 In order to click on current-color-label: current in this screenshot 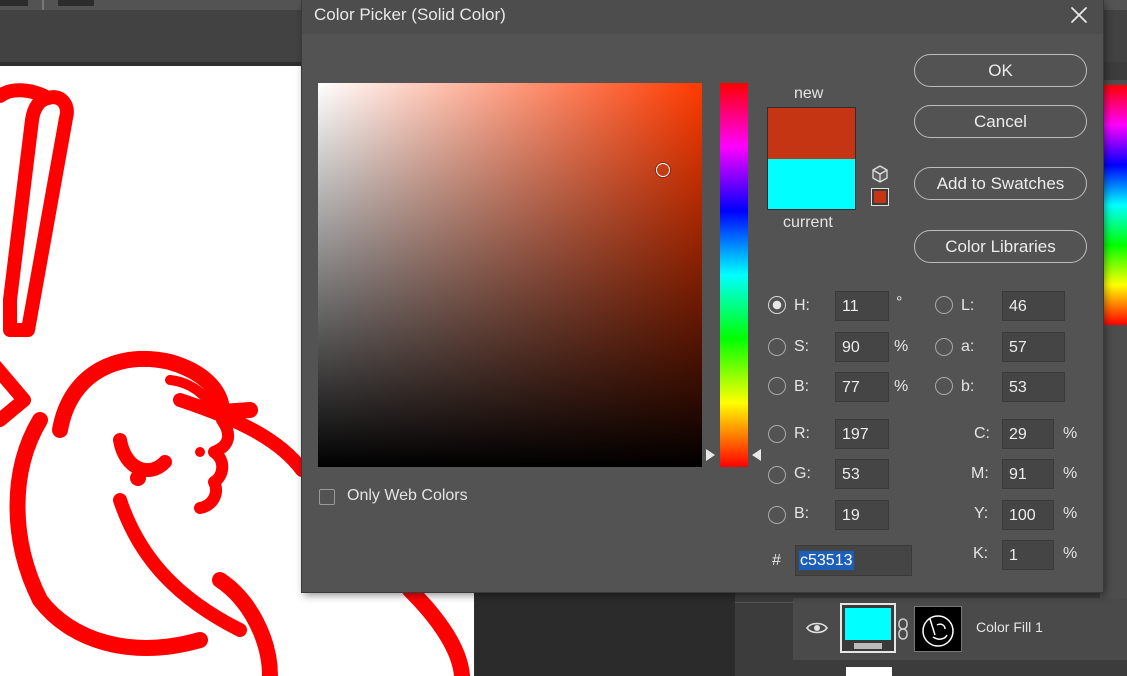, I will do `click(808, 222)`.